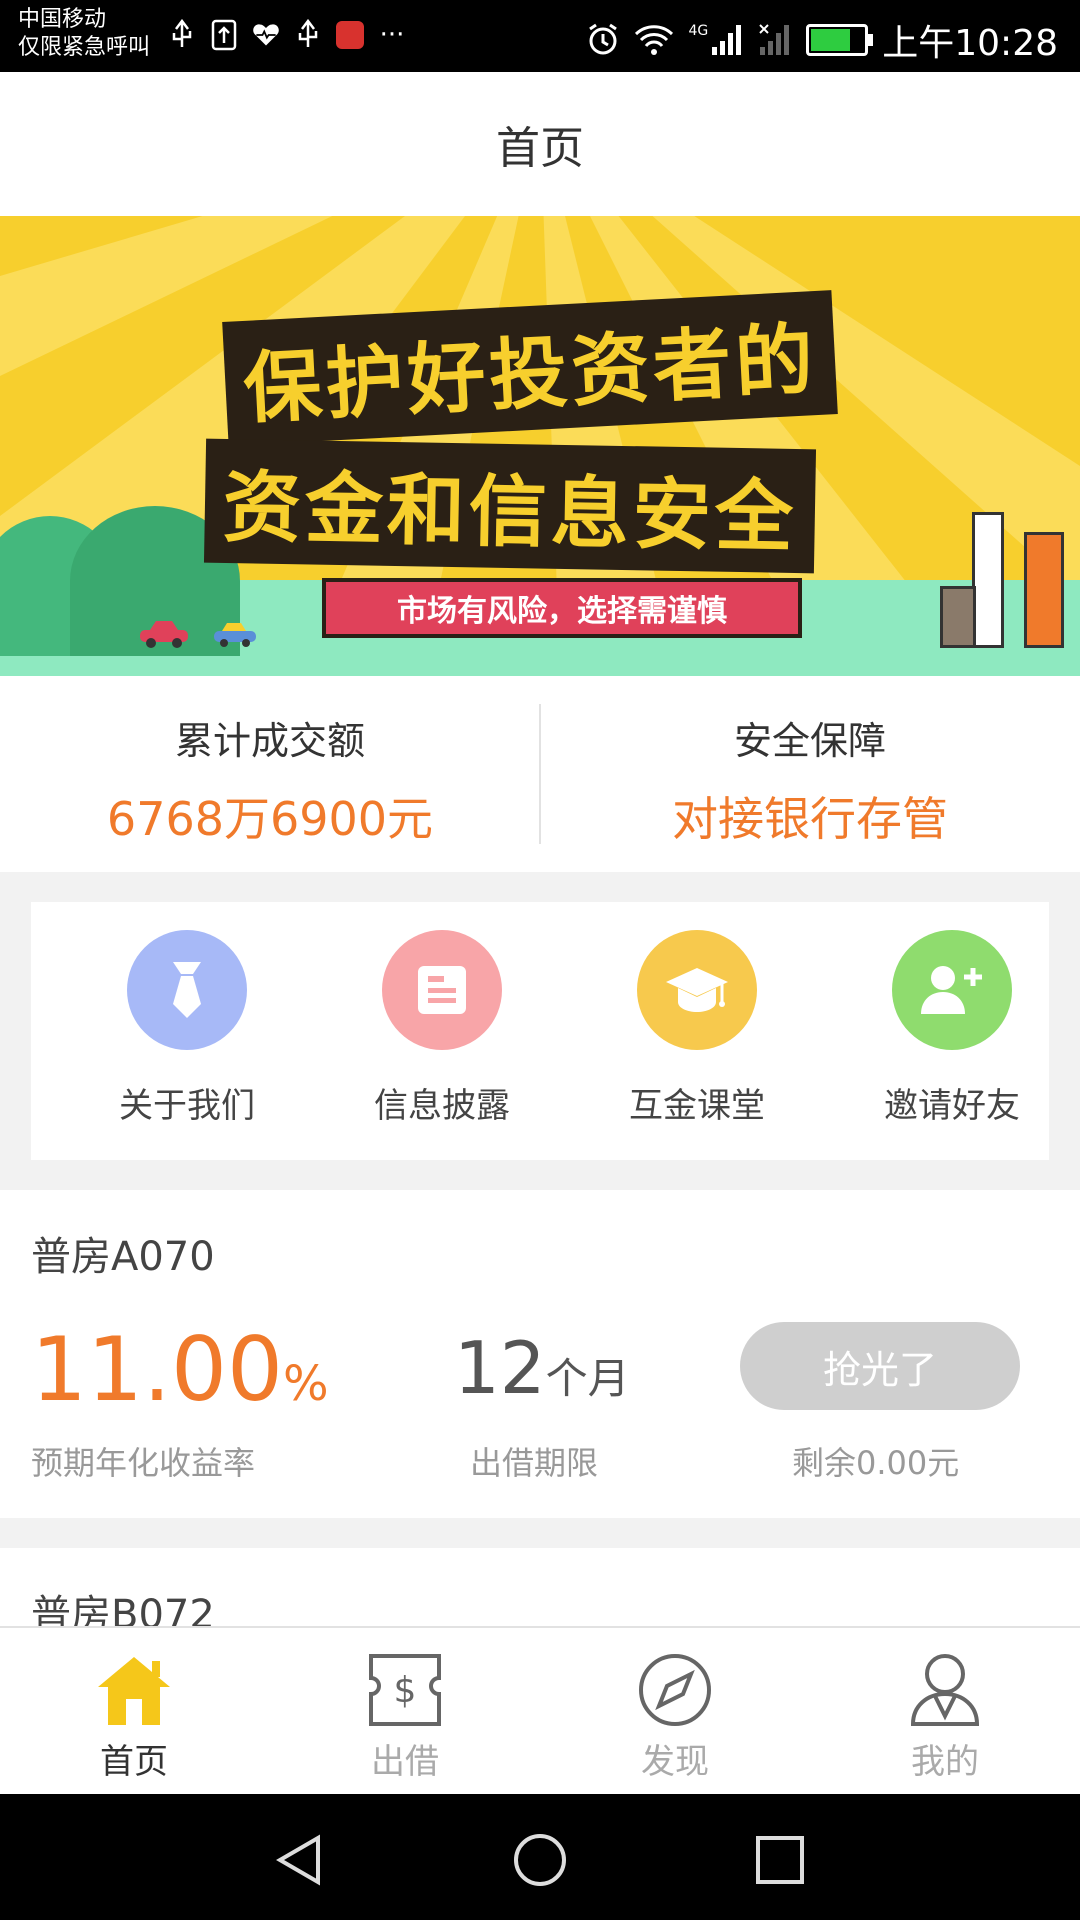  I want to click on system-nav-bar, so click(540, 1857).